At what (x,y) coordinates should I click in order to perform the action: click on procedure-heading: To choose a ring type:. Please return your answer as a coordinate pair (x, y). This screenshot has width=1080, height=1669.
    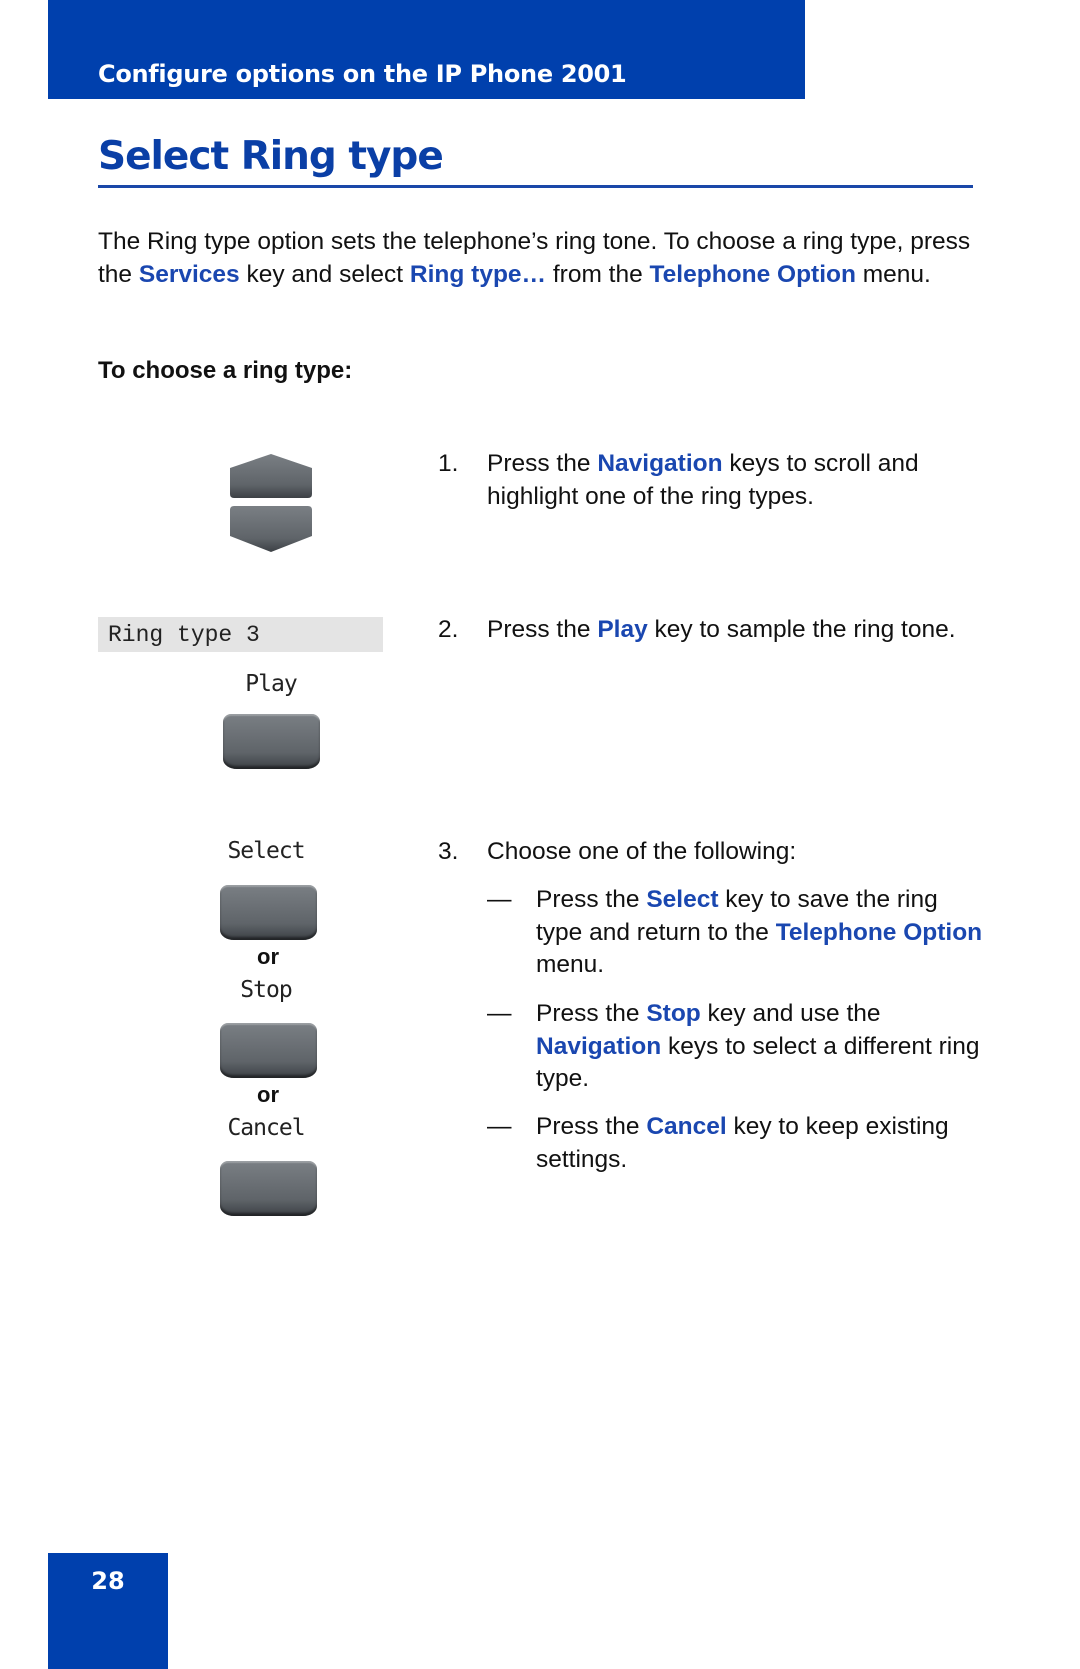
    Looking at the image, I should click on (225, 370).